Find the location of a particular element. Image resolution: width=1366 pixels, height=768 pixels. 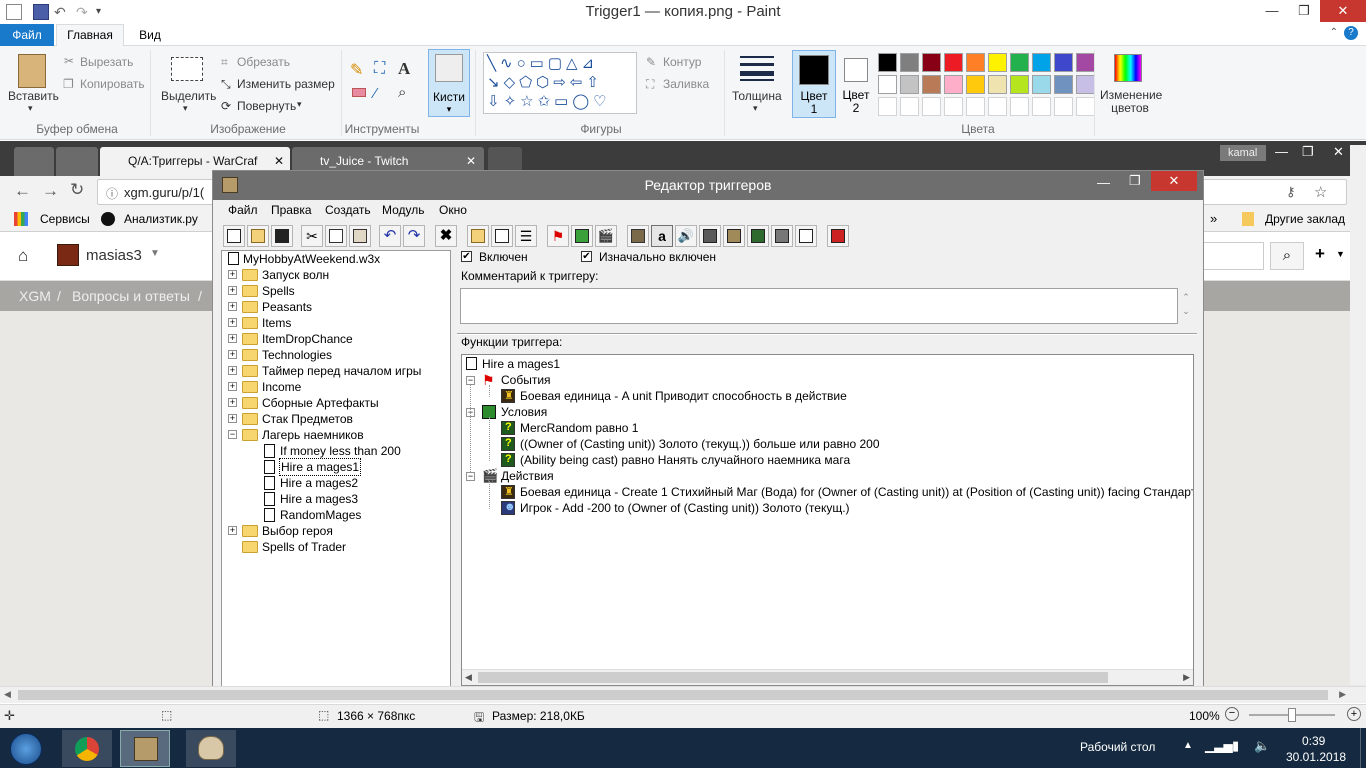

editor-maximize-button: ❐ is located at coordinates (1135, 181).